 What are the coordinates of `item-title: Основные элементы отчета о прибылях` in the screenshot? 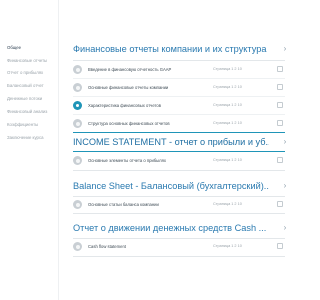 It's located at (143, 160).